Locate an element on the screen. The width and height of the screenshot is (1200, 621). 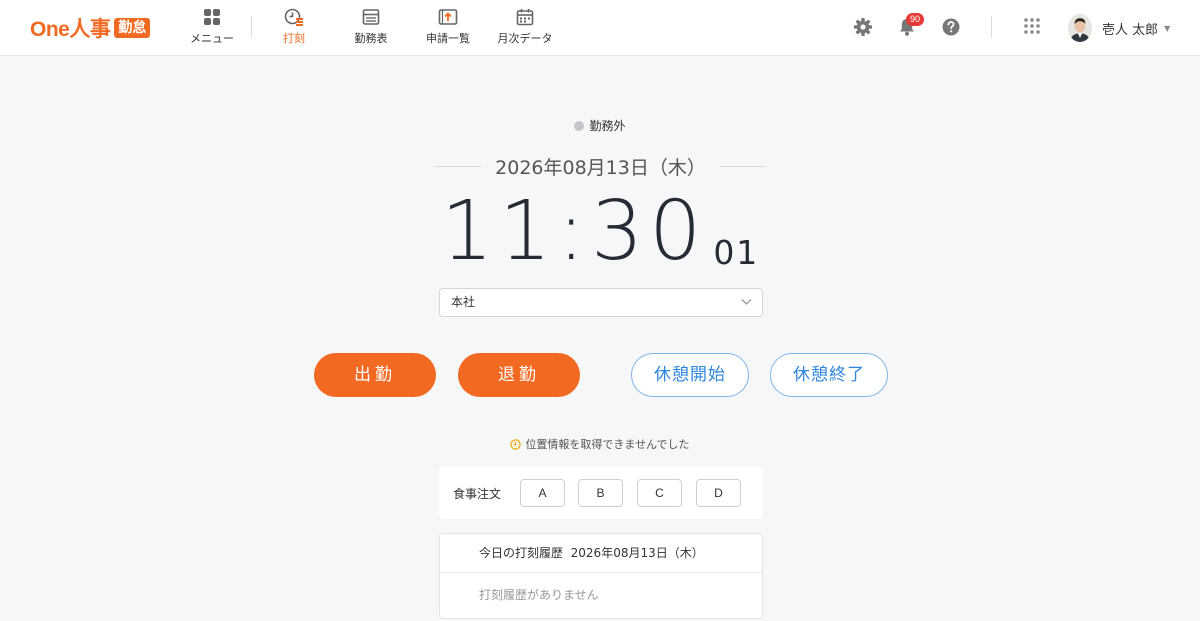
date-divider-left is located at coordinates (458, 166).